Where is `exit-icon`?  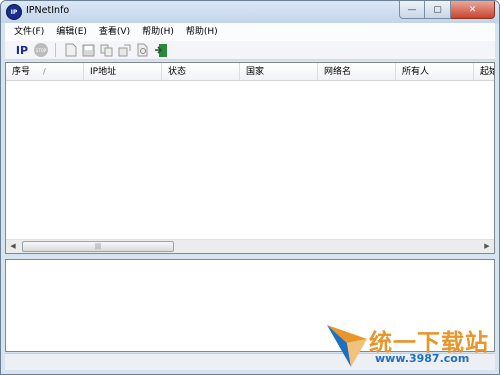 exit-icon is located at coordinates (160, 50).